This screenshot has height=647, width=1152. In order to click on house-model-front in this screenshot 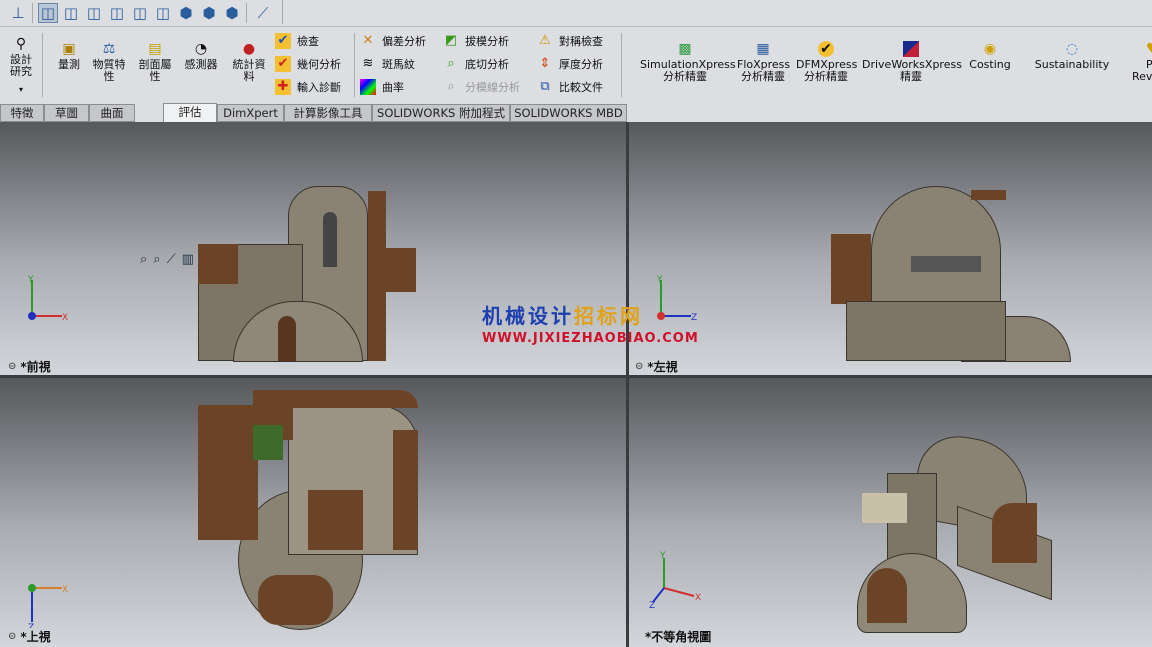, I will do `click(308, 274)`.